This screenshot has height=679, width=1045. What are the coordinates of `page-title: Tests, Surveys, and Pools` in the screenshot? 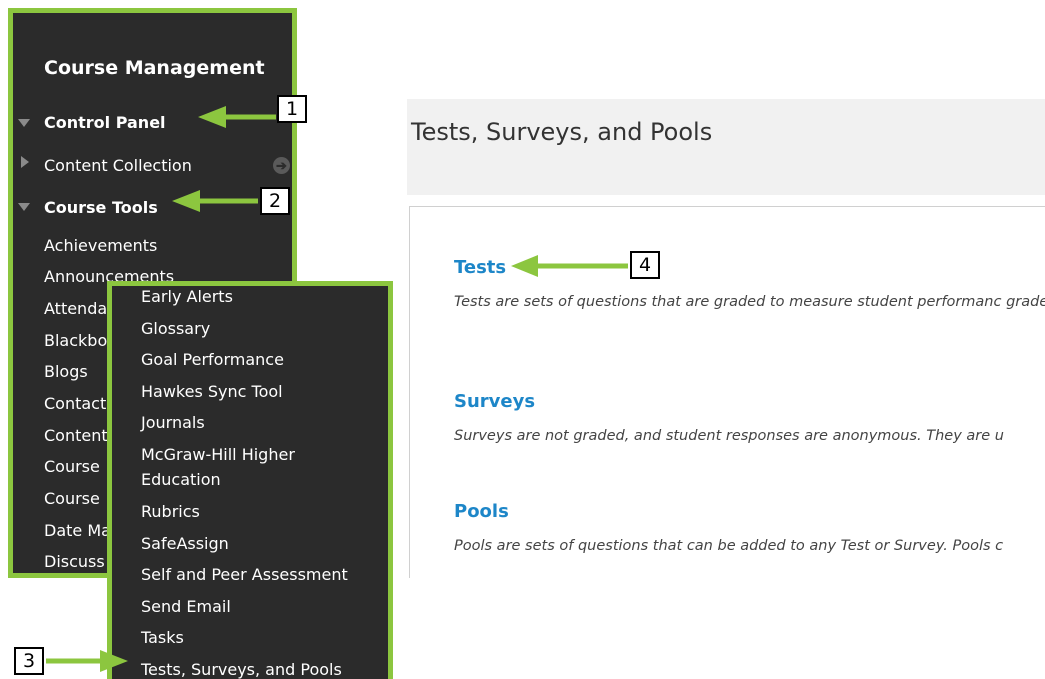 It's located at (562, 132).